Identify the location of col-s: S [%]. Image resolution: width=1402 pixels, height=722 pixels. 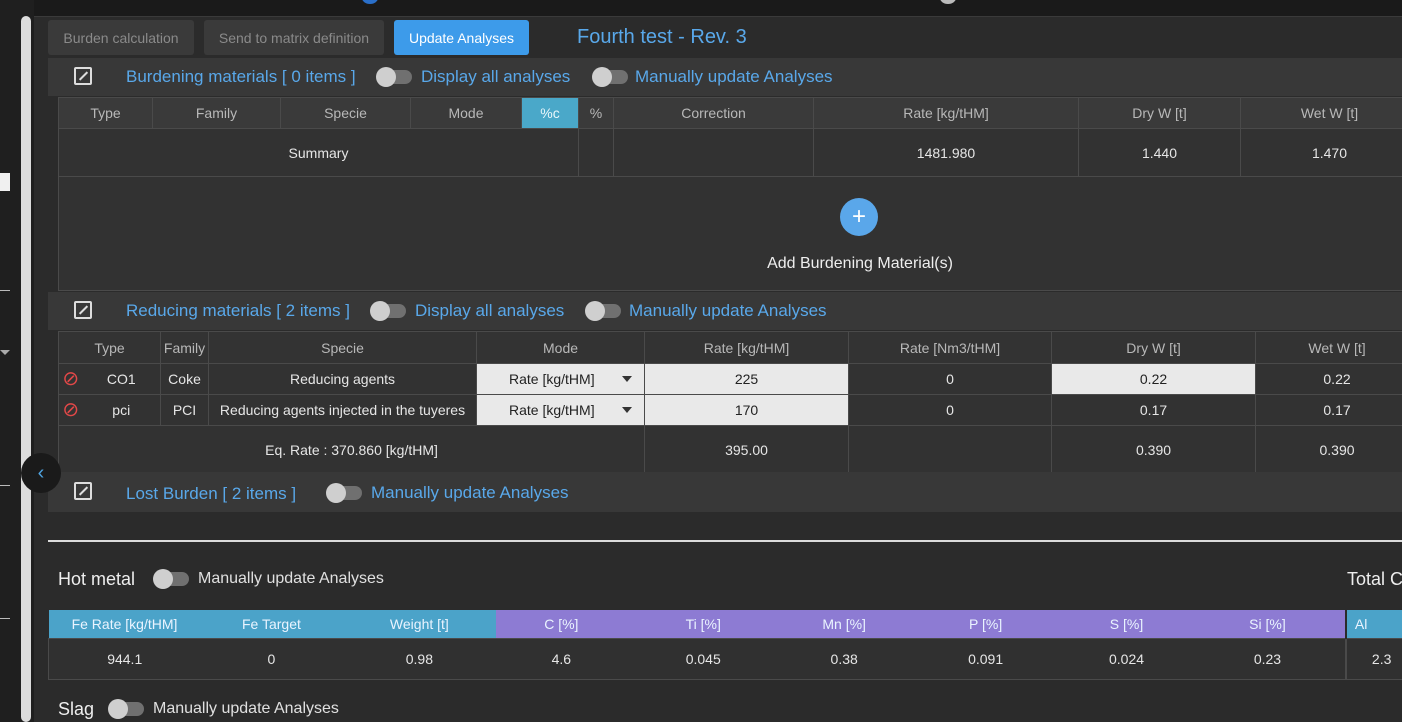
(1126, 624).